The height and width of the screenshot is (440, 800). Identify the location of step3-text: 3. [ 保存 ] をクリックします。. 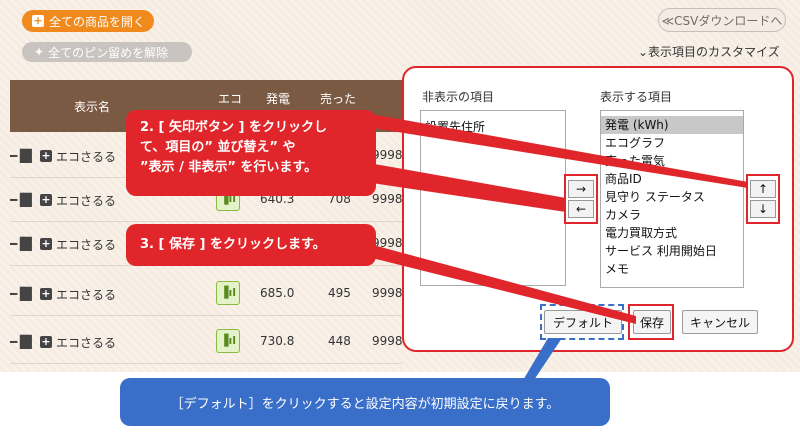
(233, 244).